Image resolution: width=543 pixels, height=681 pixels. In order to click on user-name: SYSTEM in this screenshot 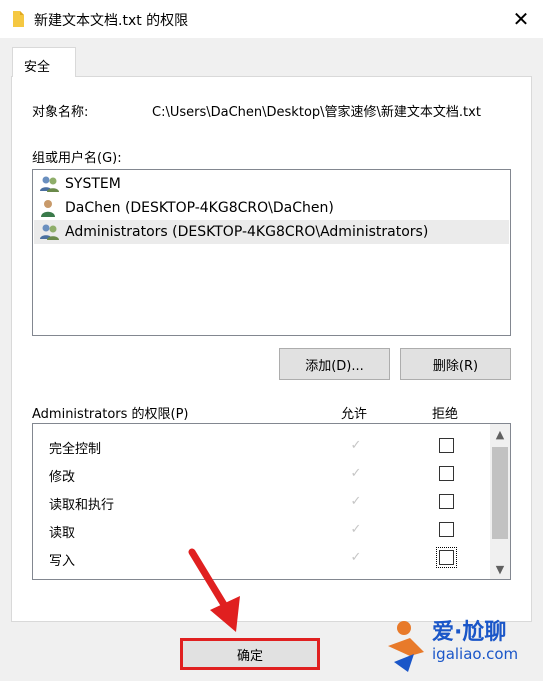, I will do `click(93, 184)`.